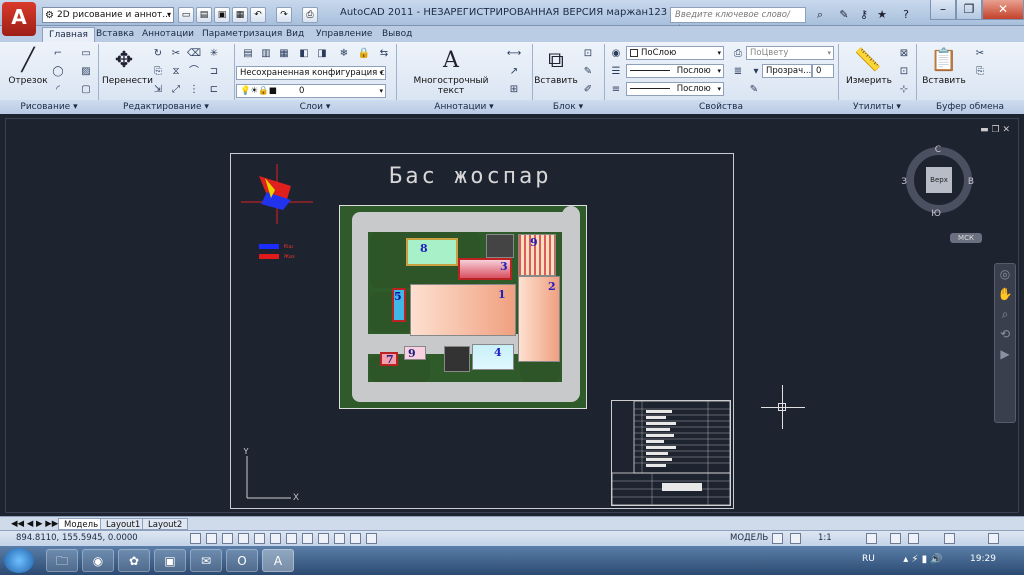  I want to click on rectangle-icon: ▭, so click(86, 53).